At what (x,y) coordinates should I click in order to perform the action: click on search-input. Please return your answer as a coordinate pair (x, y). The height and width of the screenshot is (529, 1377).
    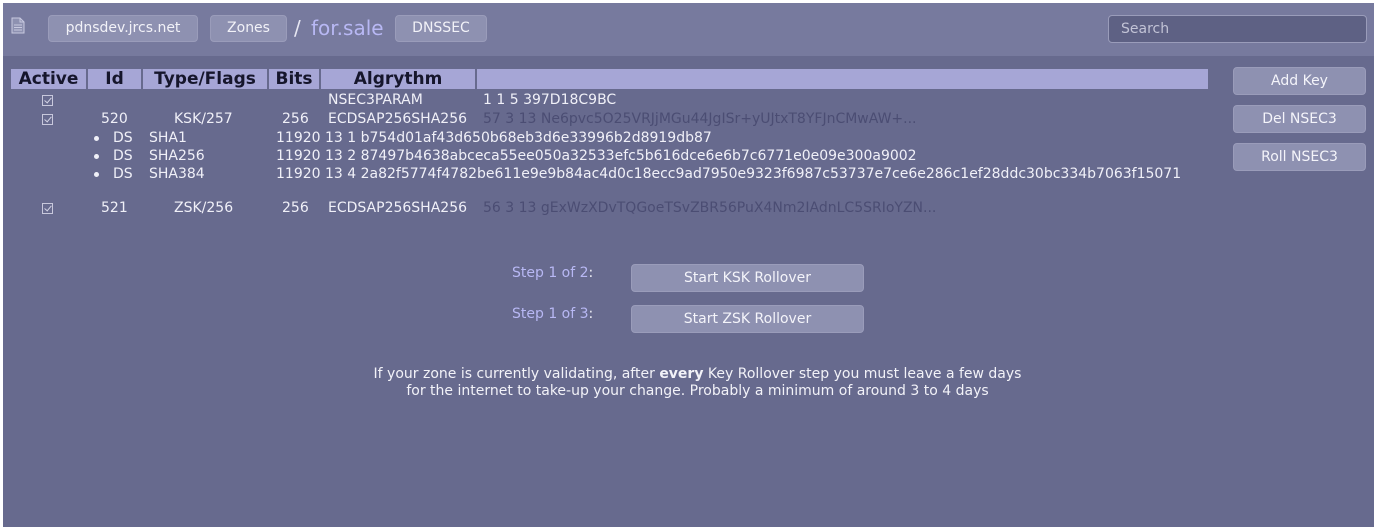
    Looking at the image, I should click on (1237, 29).